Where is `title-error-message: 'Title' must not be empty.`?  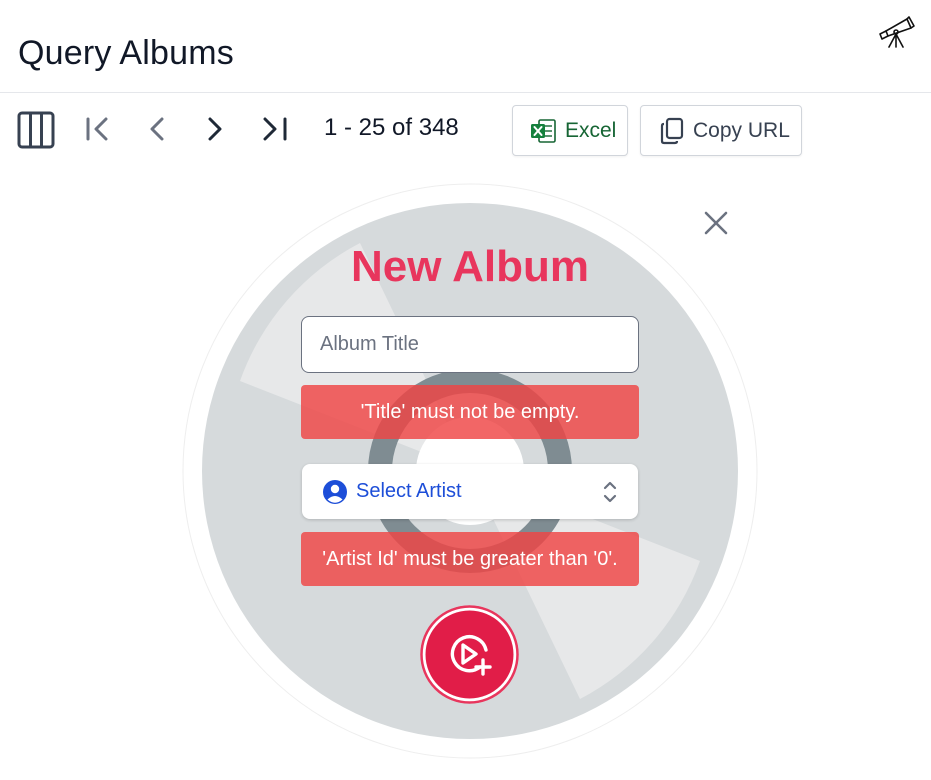 title-error-message: 'Title' must not be empty. is located at coordinates (470, 412).